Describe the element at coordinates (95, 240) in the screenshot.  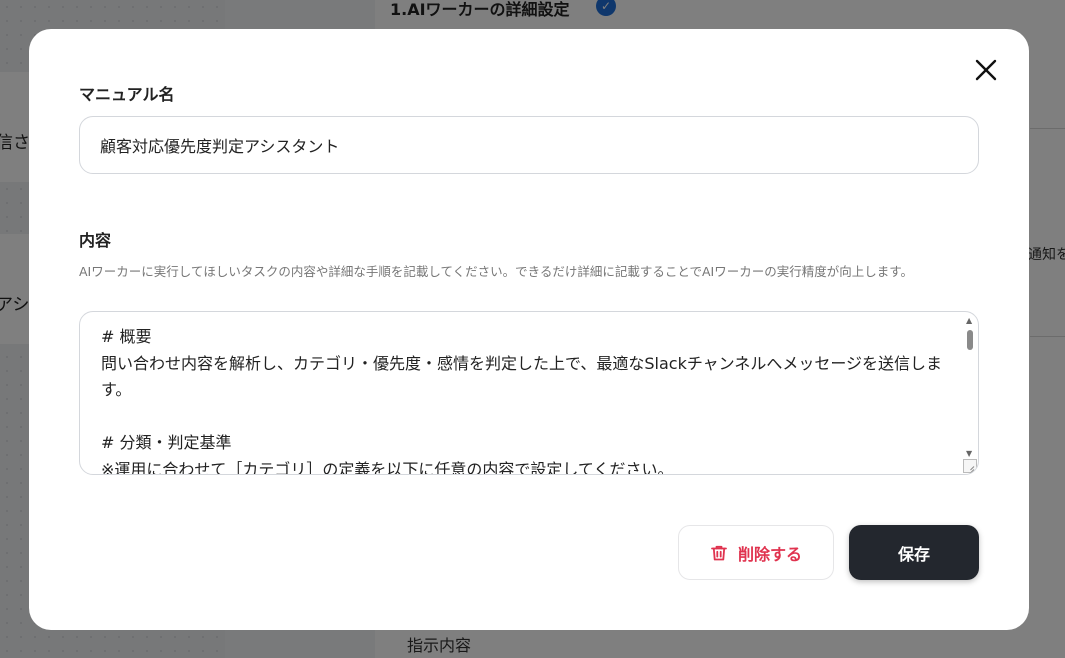
I see `content-label: 内容` at that location.